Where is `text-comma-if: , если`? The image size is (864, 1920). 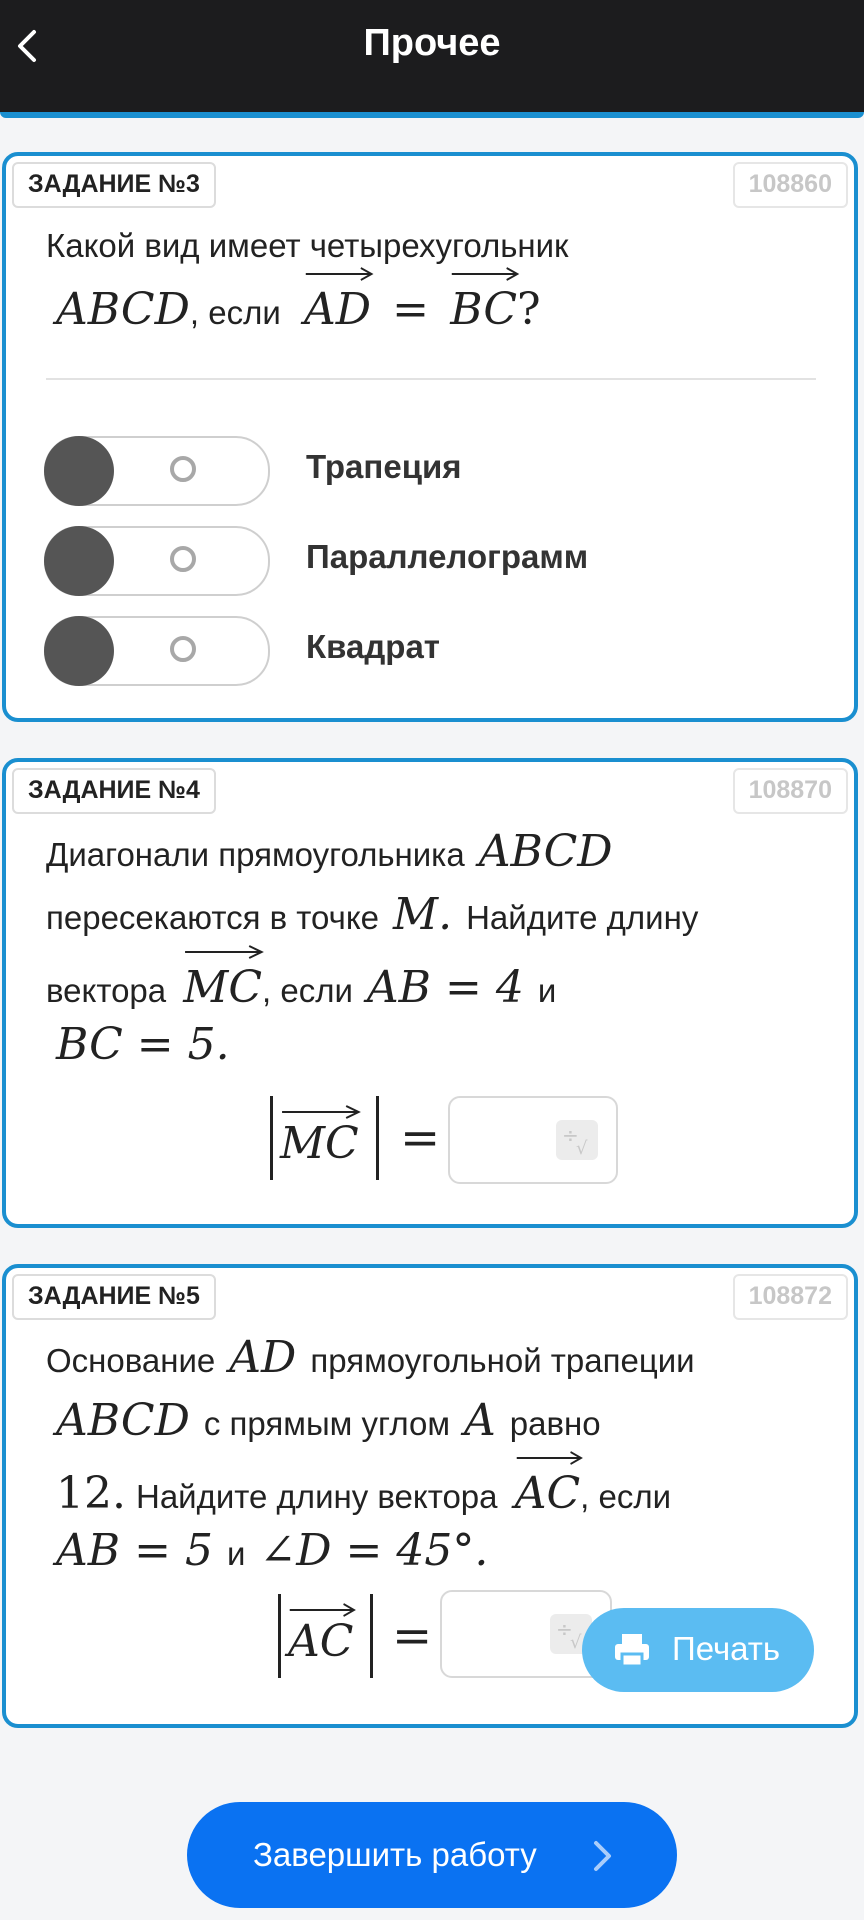
text-comma-if: , если is located at coordinates (235, 312).